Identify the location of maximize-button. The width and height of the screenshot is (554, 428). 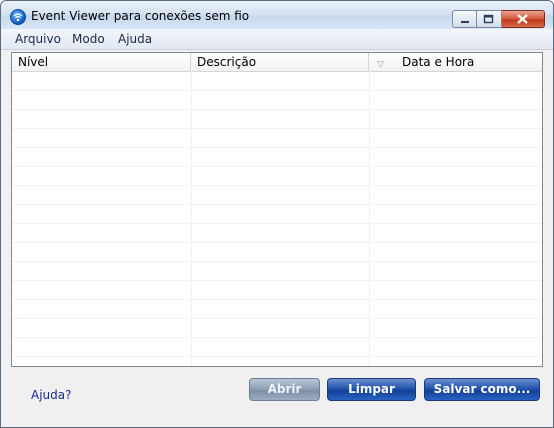
(489, 19).